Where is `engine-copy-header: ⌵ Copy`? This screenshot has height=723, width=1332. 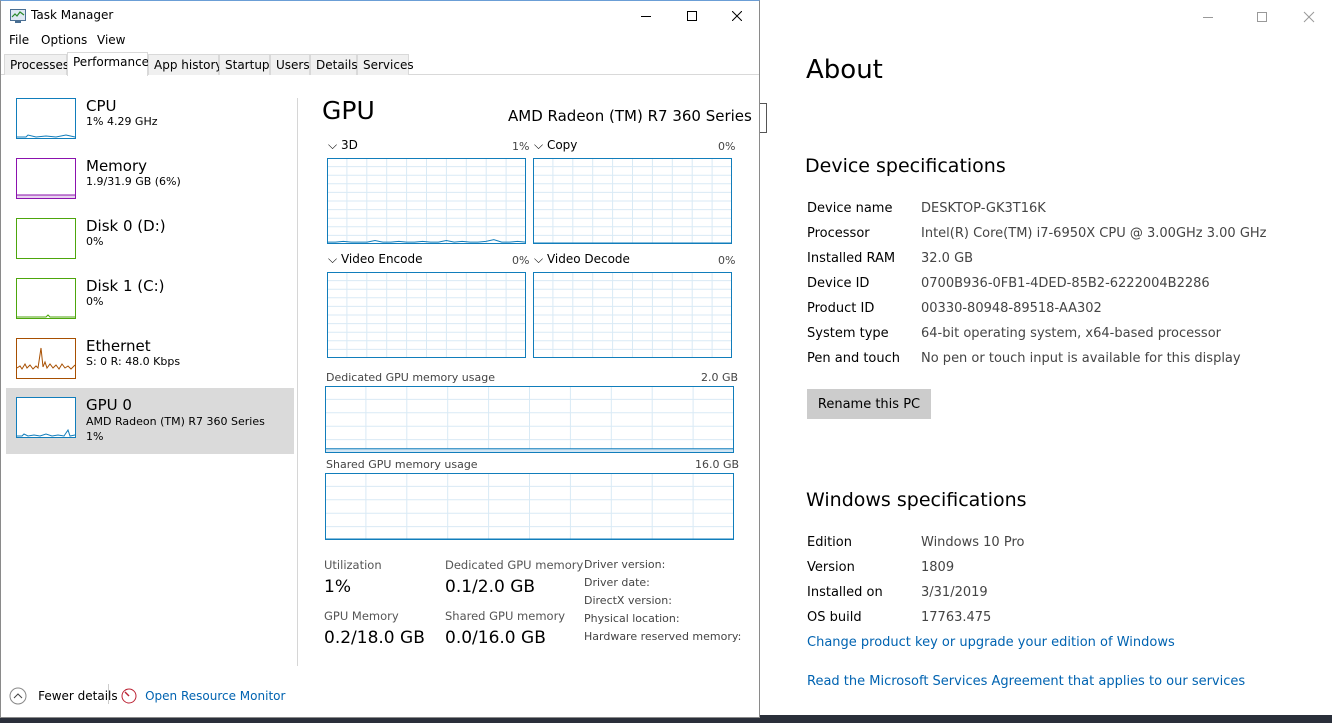 engine-copy-header: ⌵ Copy is located at coordinates (555, 145).